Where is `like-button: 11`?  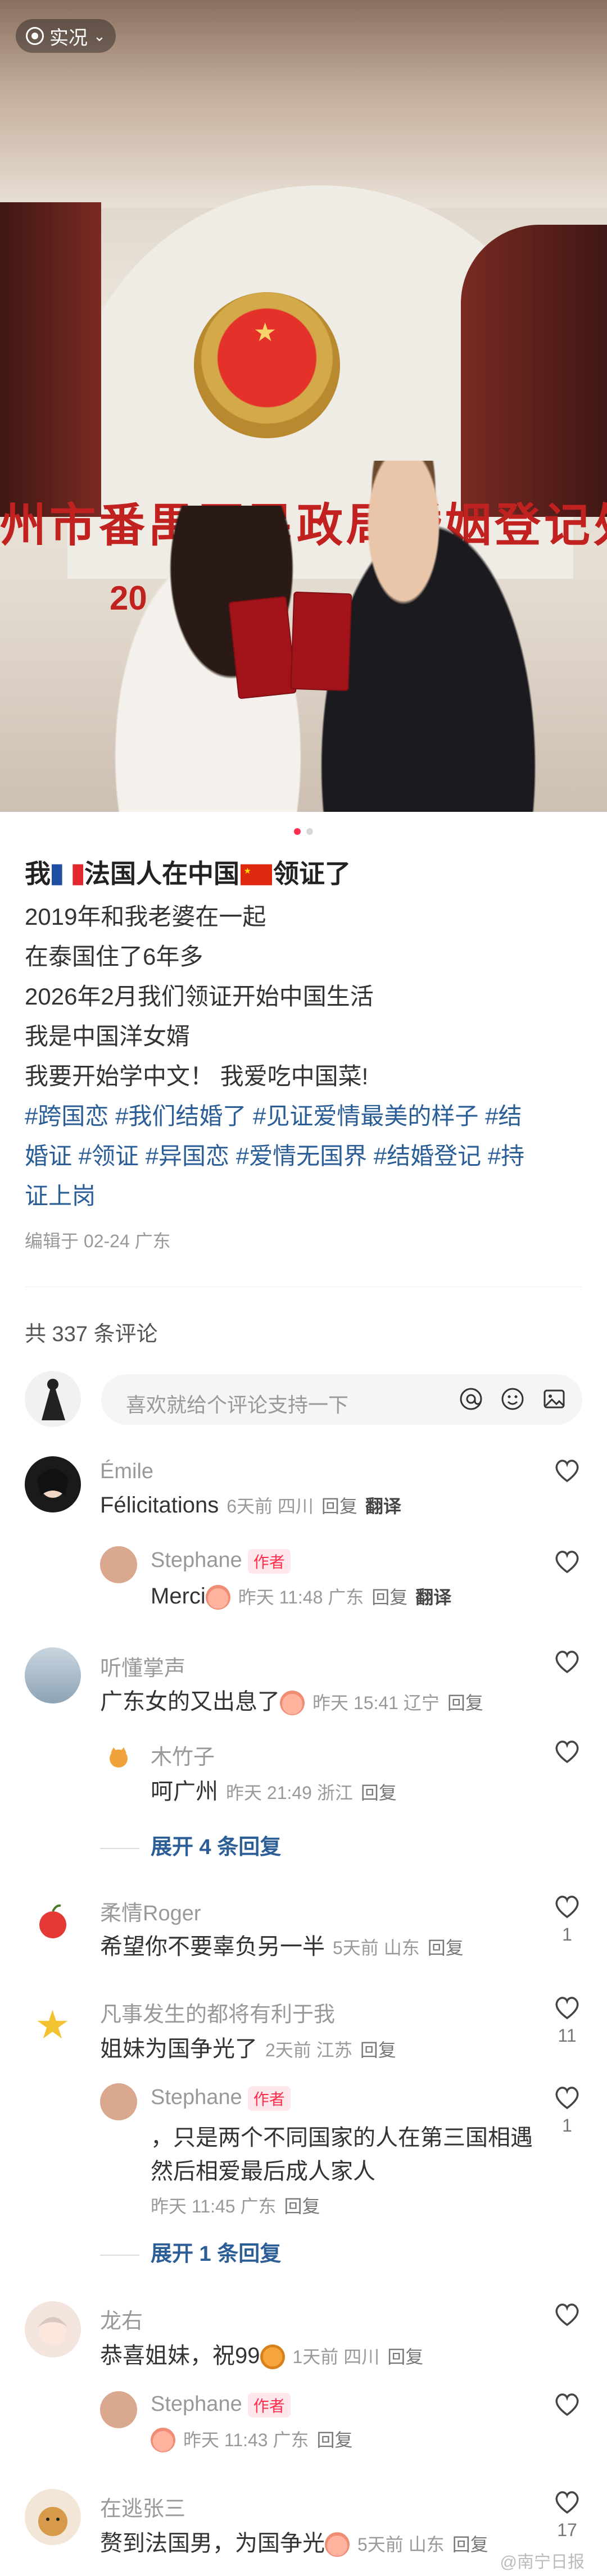
like-button: 11 is located at coordinates (567, 2021).